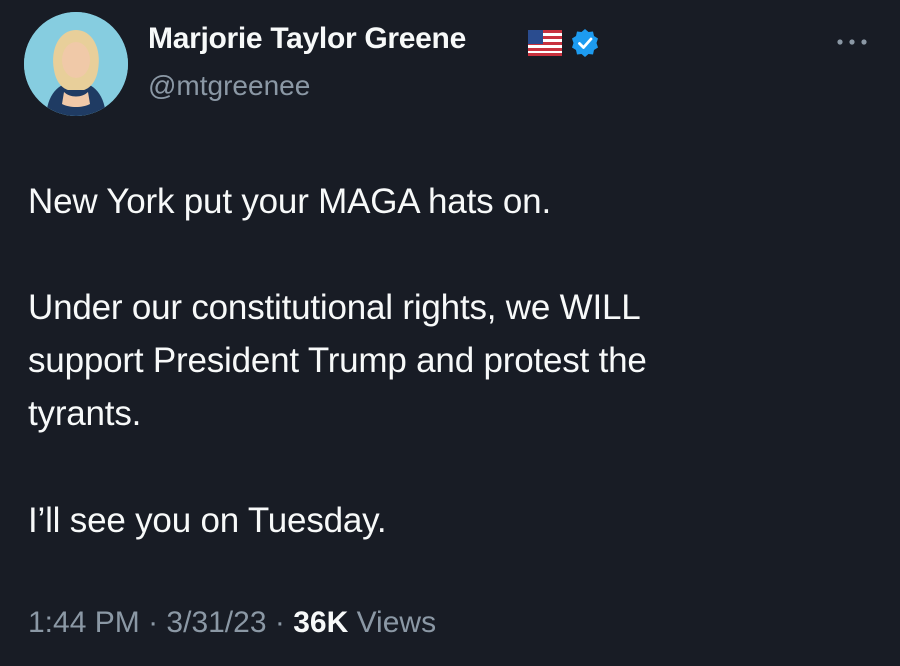  Describe the element at coordinates (84, 622) in the screenshot. I see `tweet-time: 1:44 PM` at that location.